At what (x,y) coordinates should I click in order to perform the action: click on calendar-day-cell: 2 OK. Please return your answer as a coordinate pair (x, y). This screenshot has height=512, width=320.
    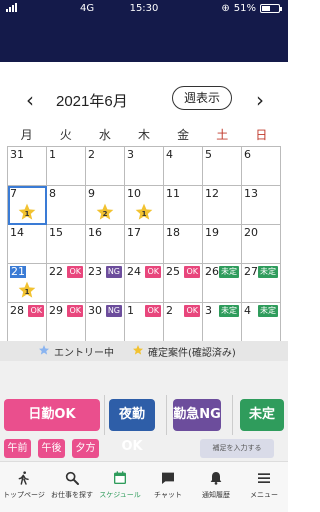
    Looking at the image, I should click on (183, 322).